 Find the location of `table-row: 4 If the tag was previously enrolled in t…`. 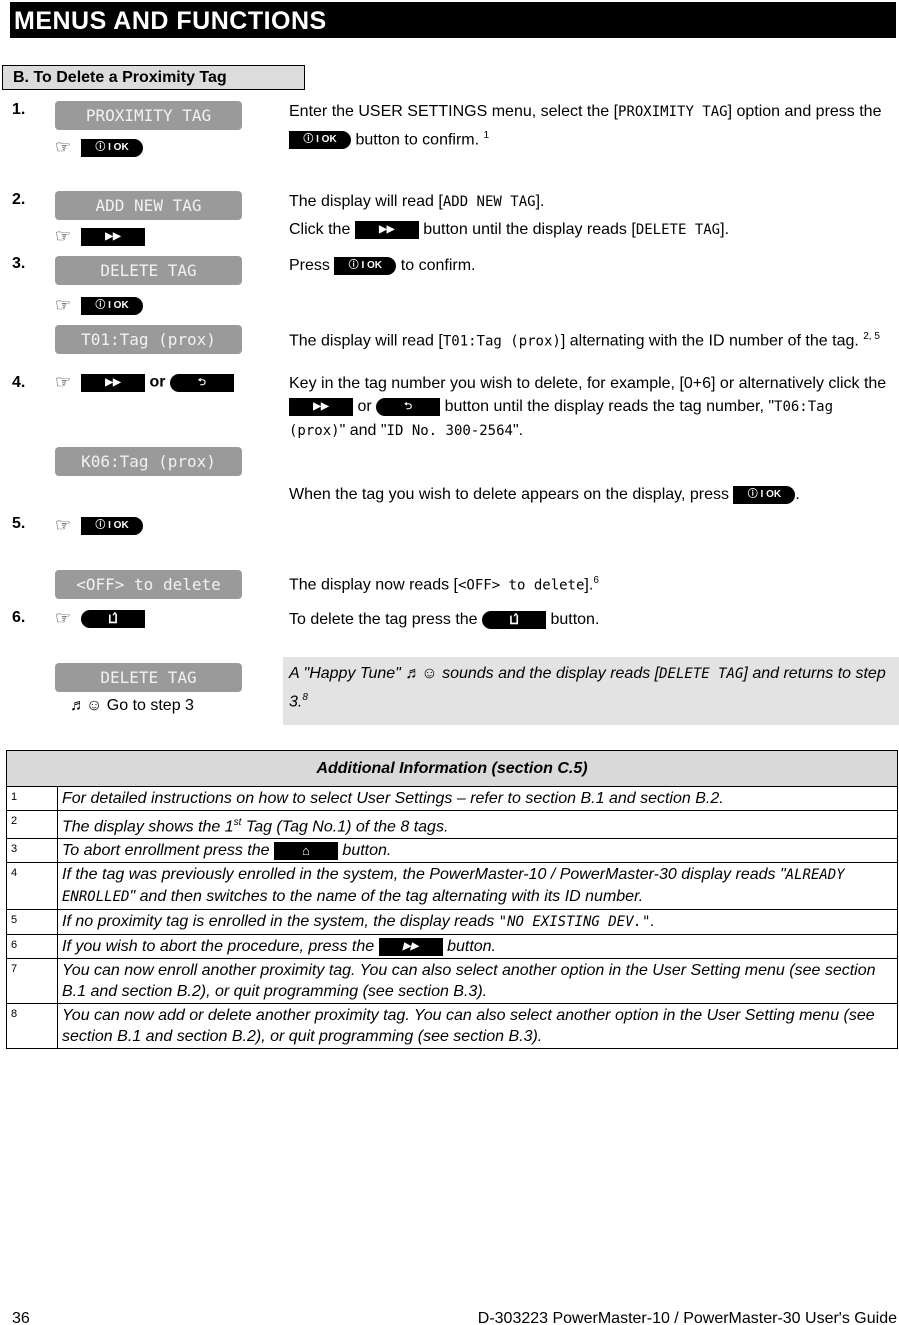

table-row: 4 If the tag was previously enrolled in t… is located at coordinates (452, 886).